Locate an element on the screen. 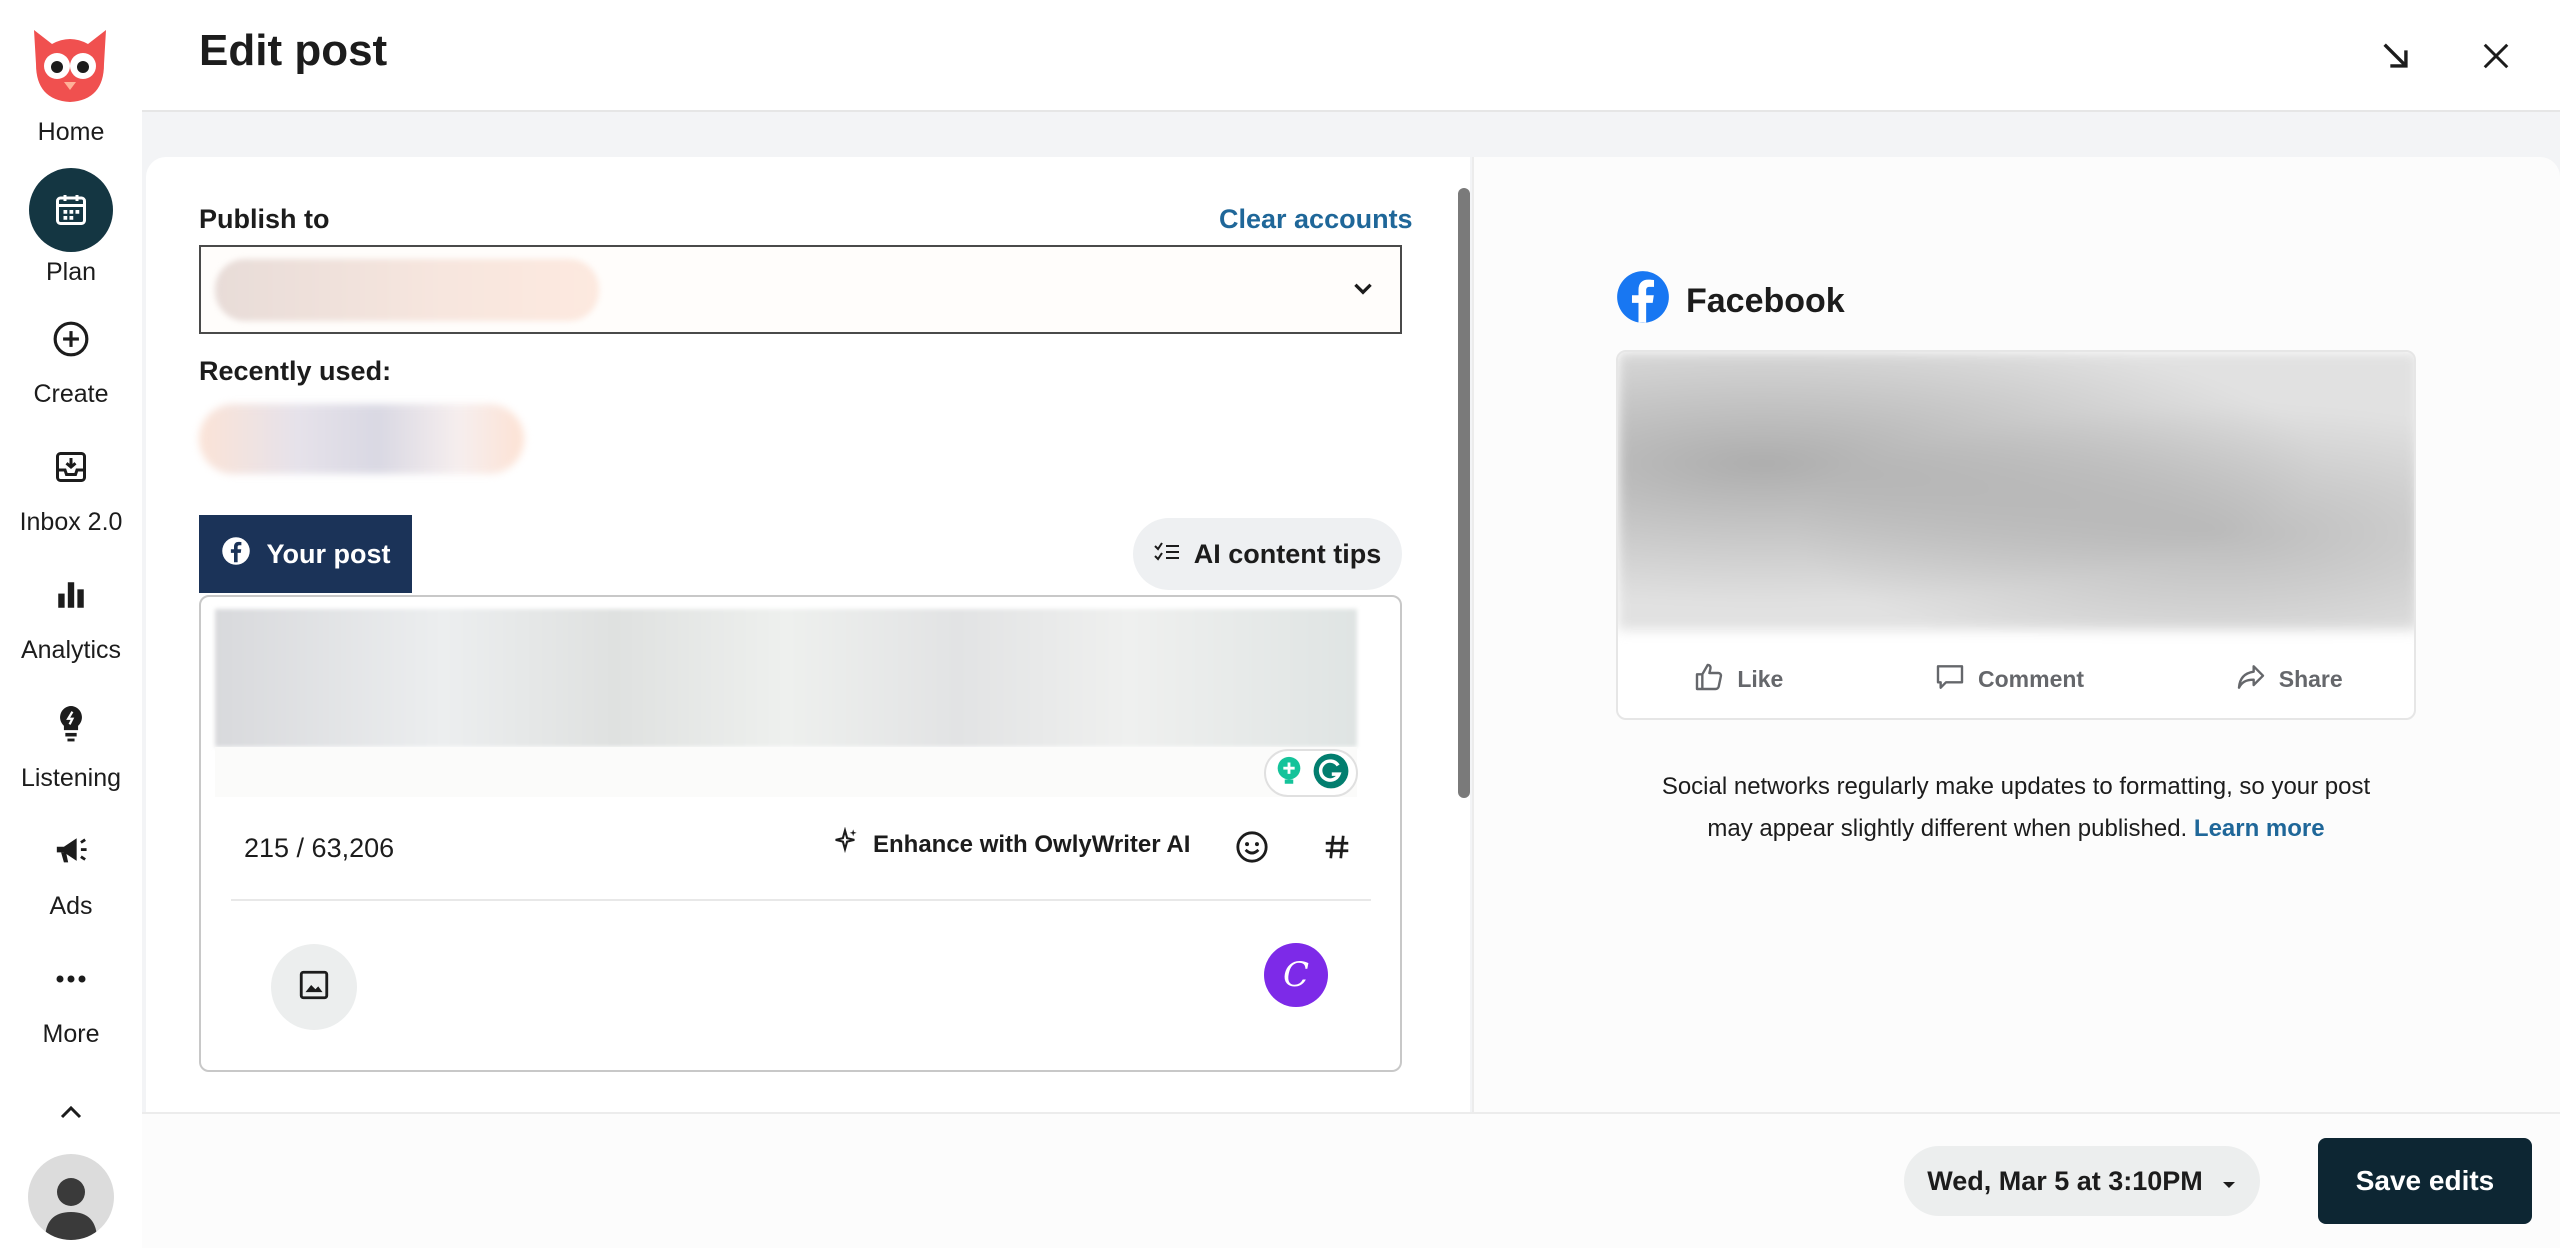  caret-down-icon is located at coordinates (2229, 1181).